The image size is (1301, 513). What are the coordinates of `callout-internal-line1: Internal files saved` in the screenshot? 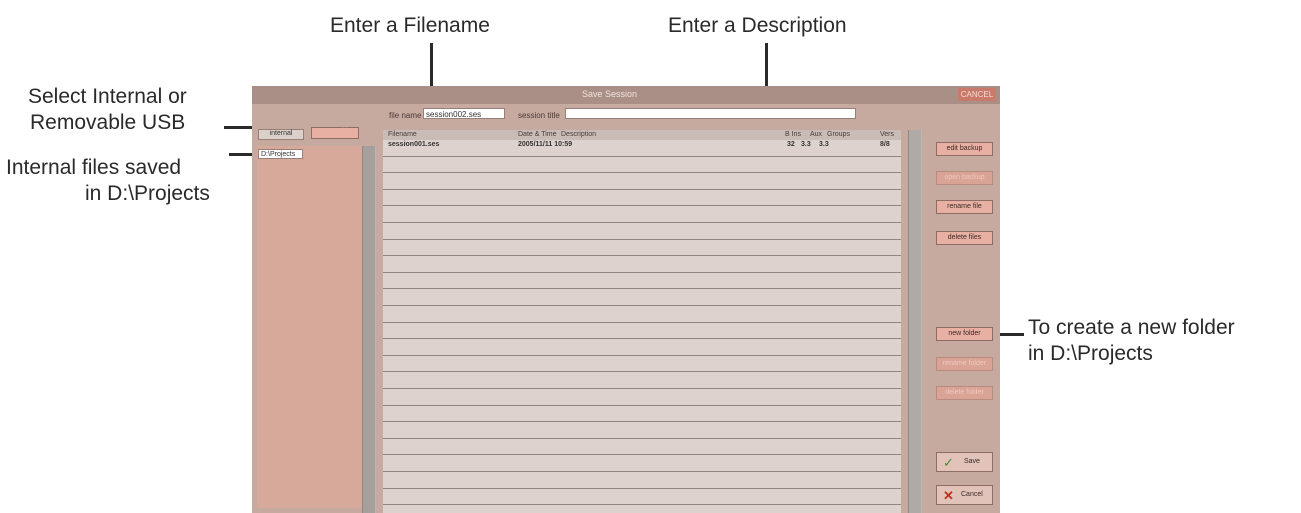 It's located at (94, 167).